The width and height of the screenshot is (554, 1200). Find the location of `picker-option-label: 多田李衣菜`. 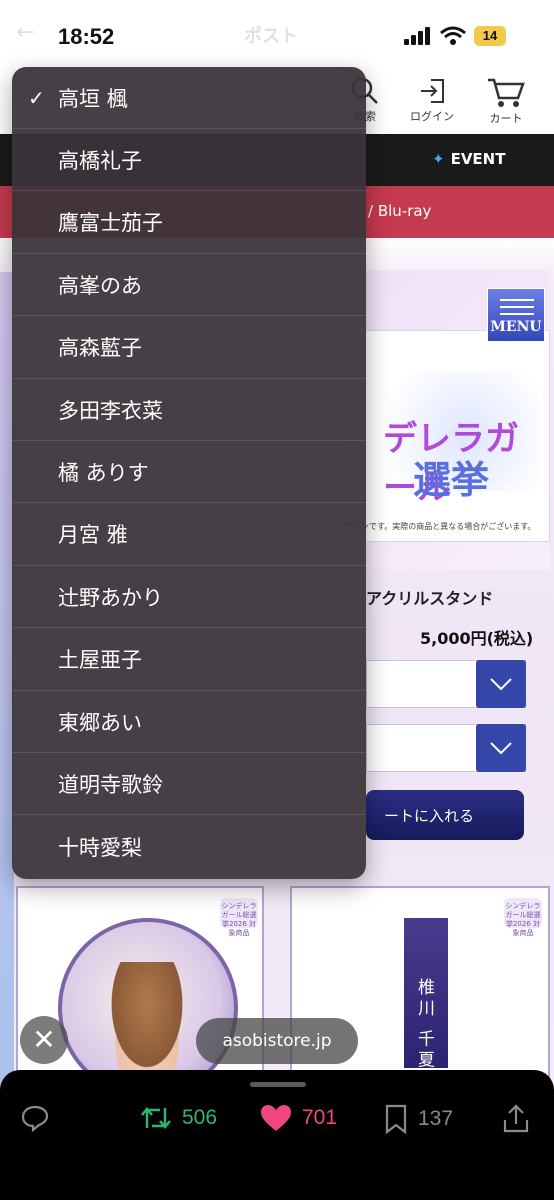

picker-option-label: 多田李衣菜 is located at coordinates (110, 410).